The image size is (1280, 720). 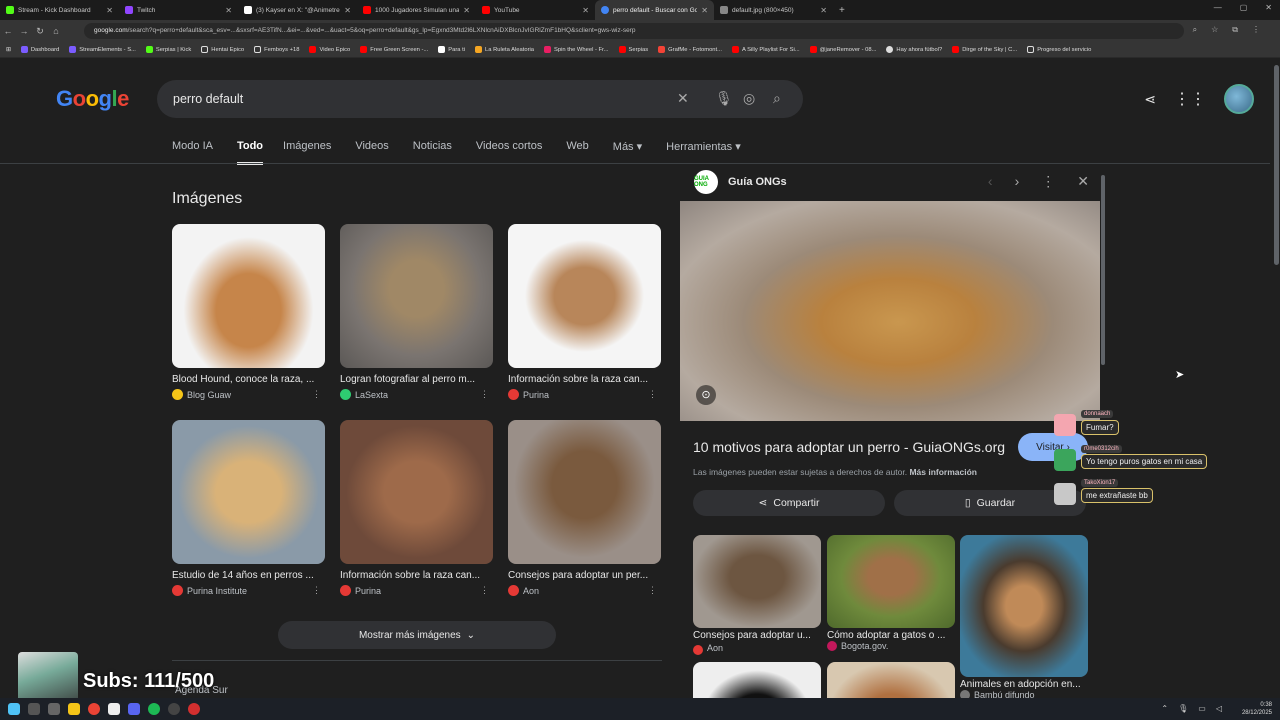 I want to click on tab-videos: Videos, so click(x=371, y=152).